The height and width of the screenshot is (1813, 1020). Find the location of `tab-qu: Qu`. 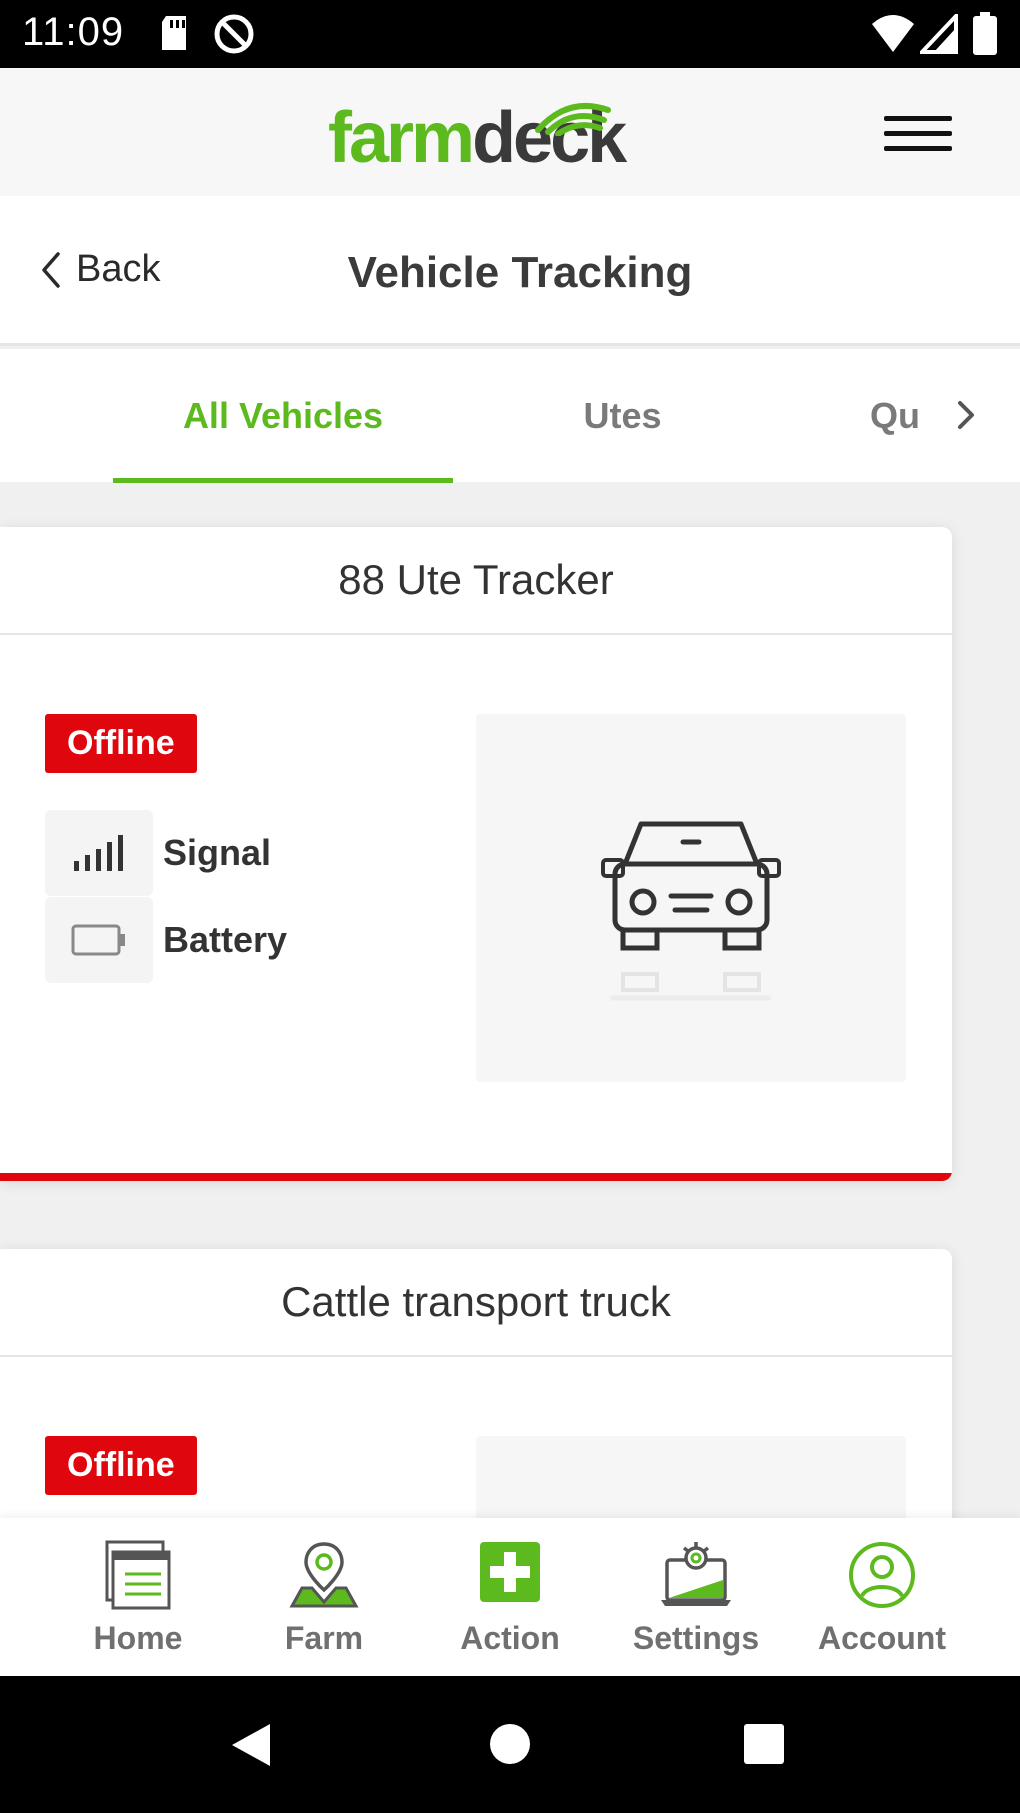

tab-qu: Qu is located at coordinates (887, 415).